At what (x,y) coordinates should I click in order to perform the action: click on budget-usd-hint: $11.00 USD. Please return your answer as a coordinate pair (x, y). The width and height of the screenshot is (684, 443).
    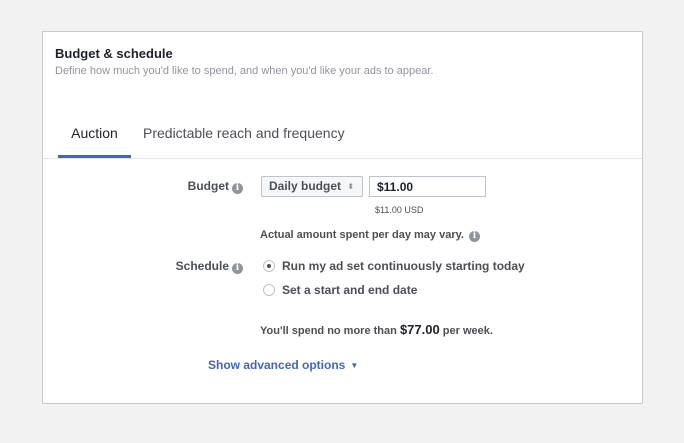
    Looking at the image, I should click on (399, 210).